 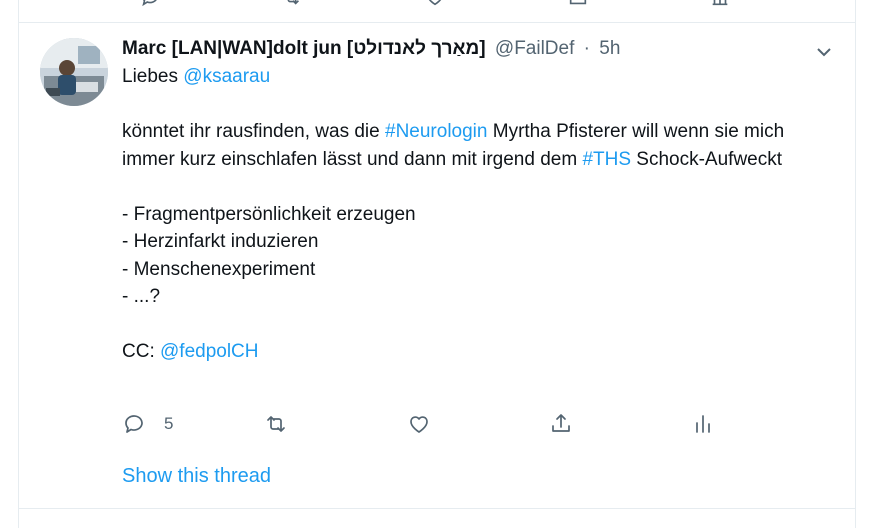 I want to click on show-thread-link: Show this thread, so click(x=196, y=476).